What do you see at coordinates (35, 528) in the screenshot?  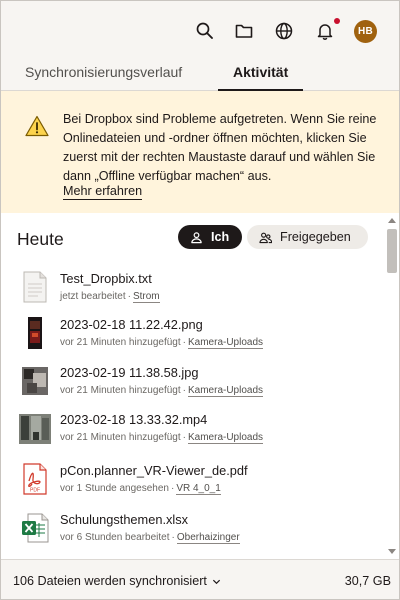 I see `excel-file-icon` at bounding box center [35, 528].